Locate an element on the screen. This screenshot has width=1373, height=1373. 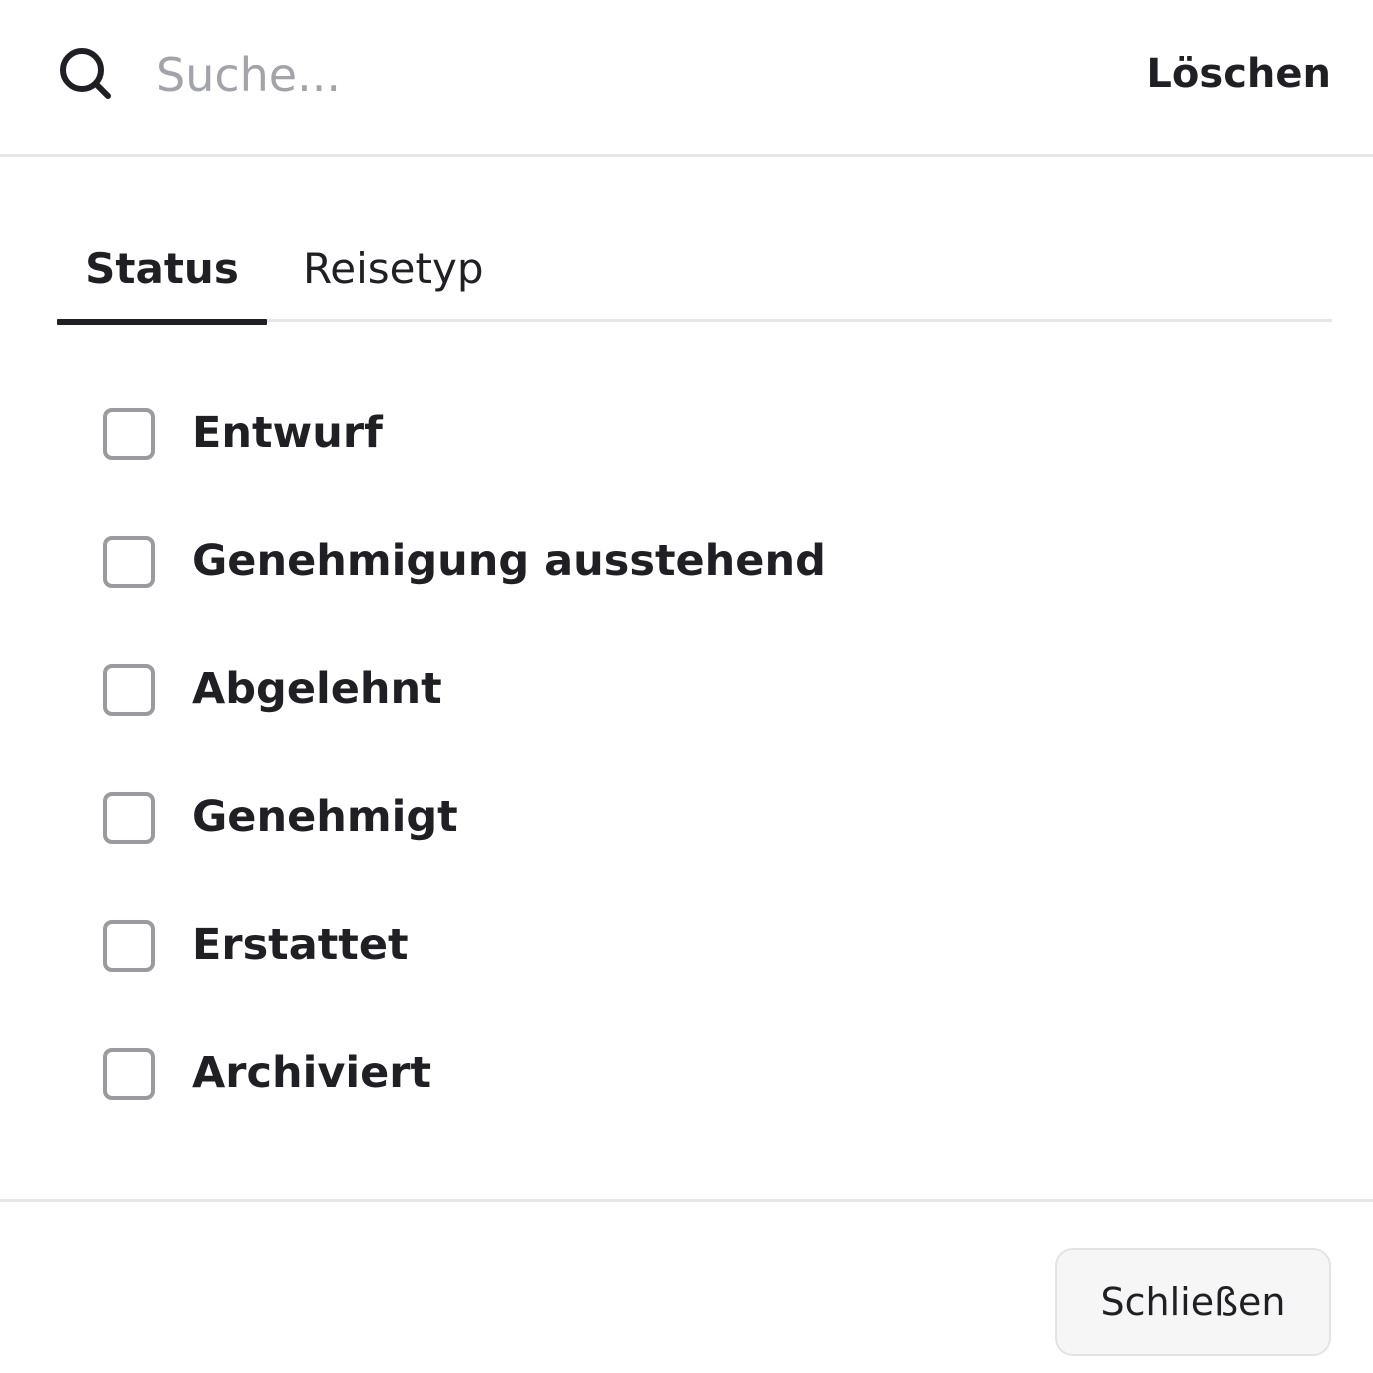
panel-footer: Schließen is located at coordinates (686, 1286).